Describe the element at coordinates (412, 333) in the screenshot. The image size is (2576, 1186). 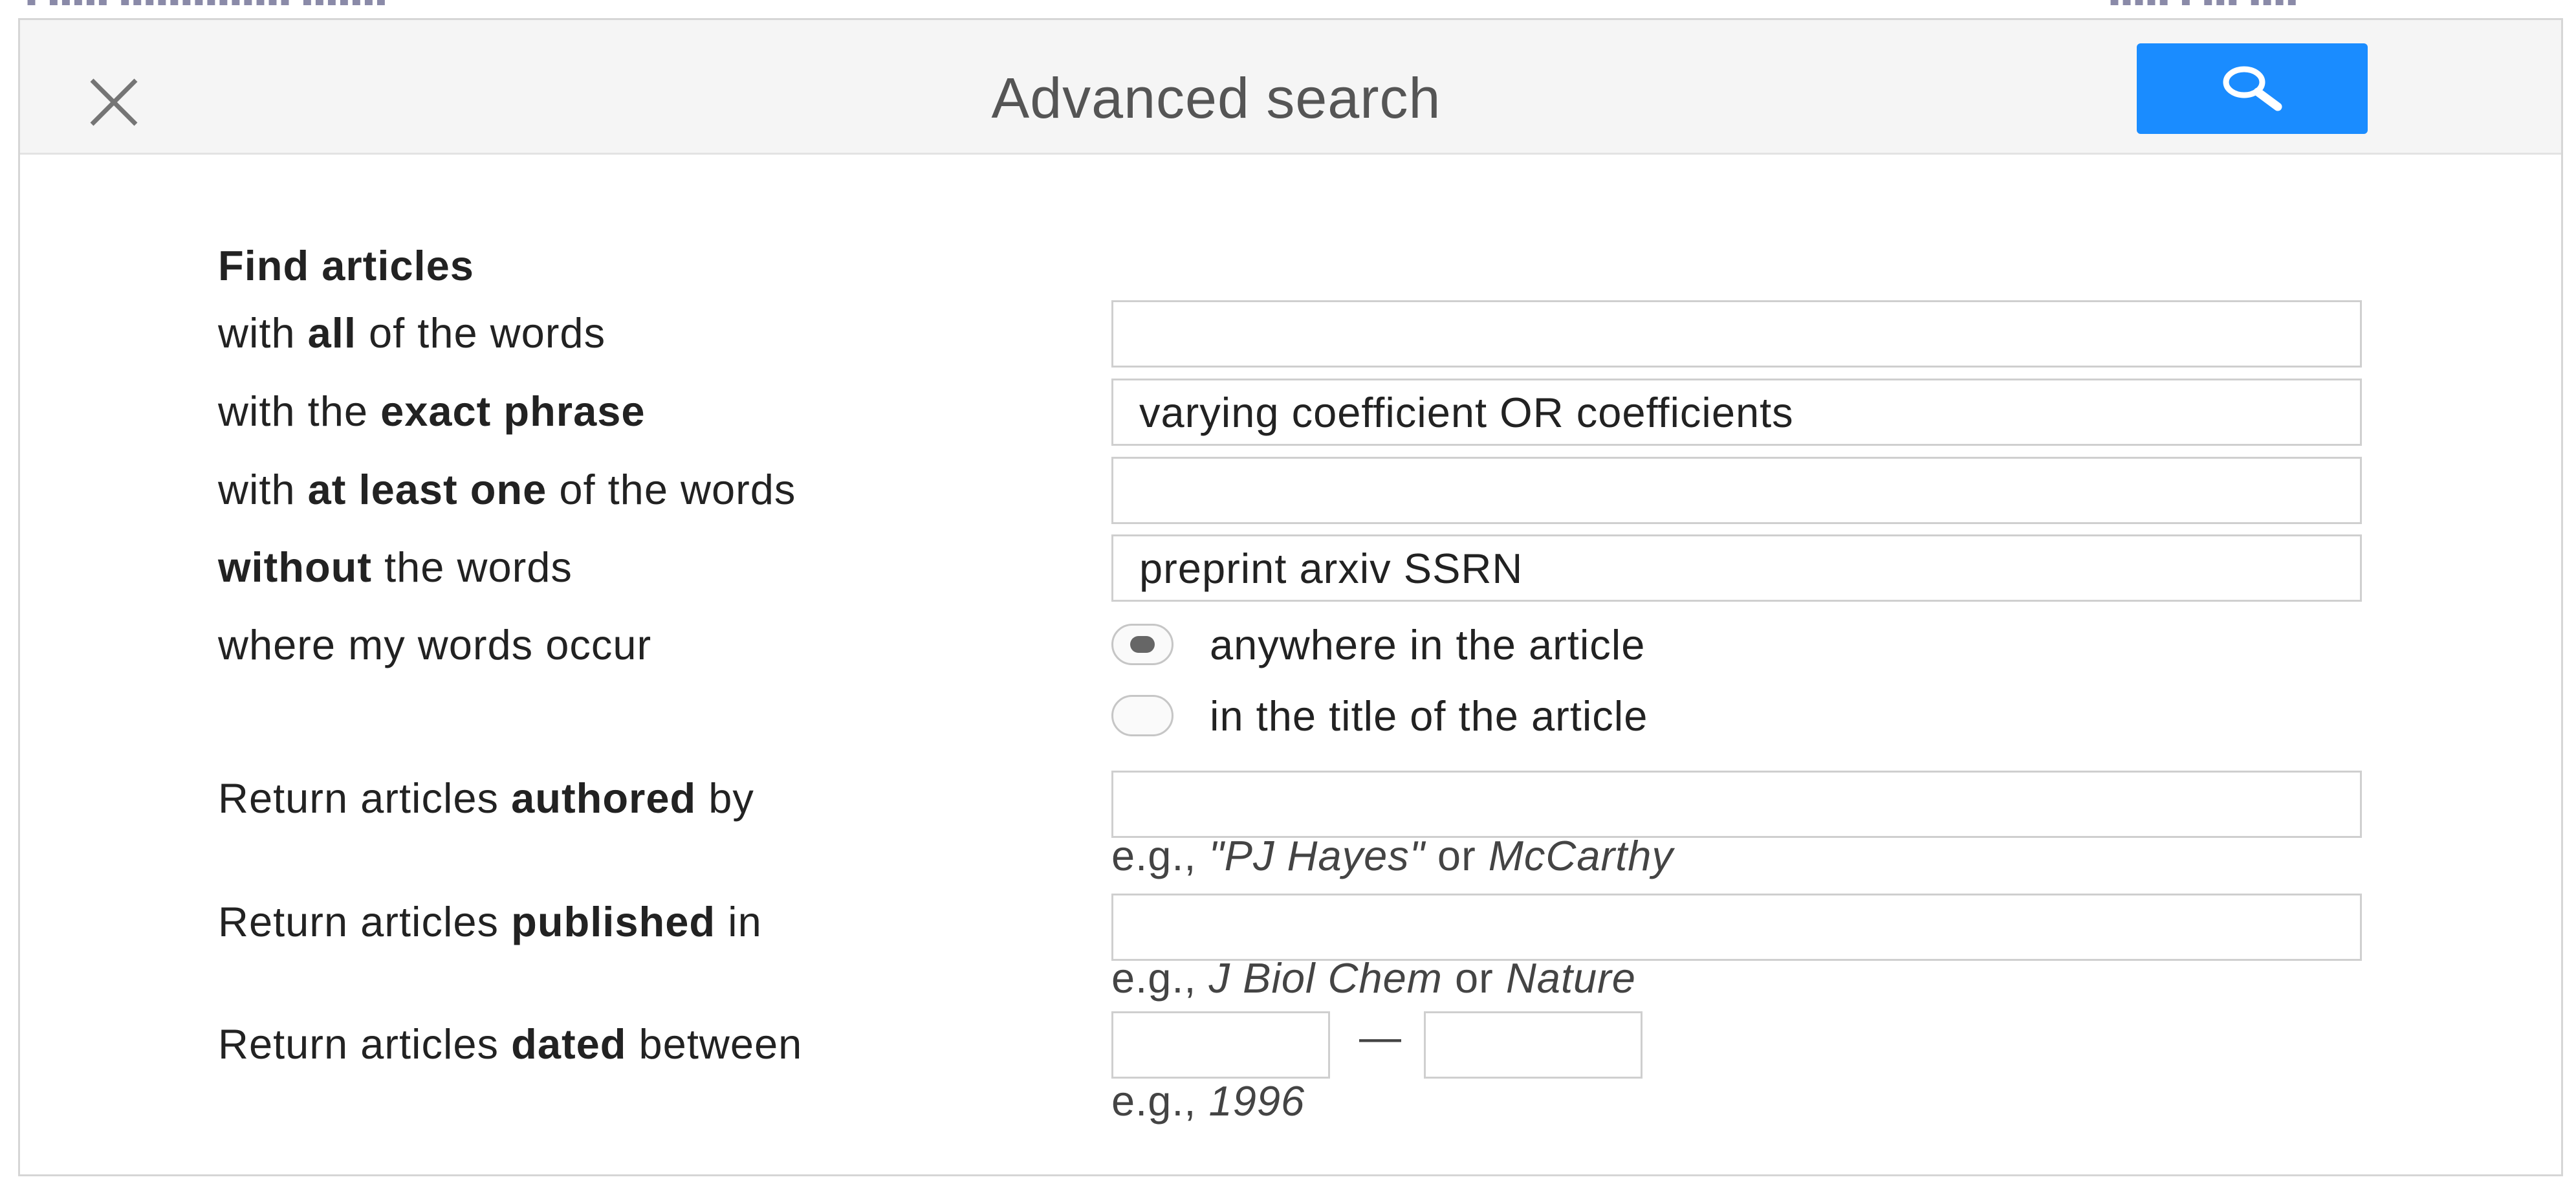
I see `all-words-label: with all of the words` at that location.